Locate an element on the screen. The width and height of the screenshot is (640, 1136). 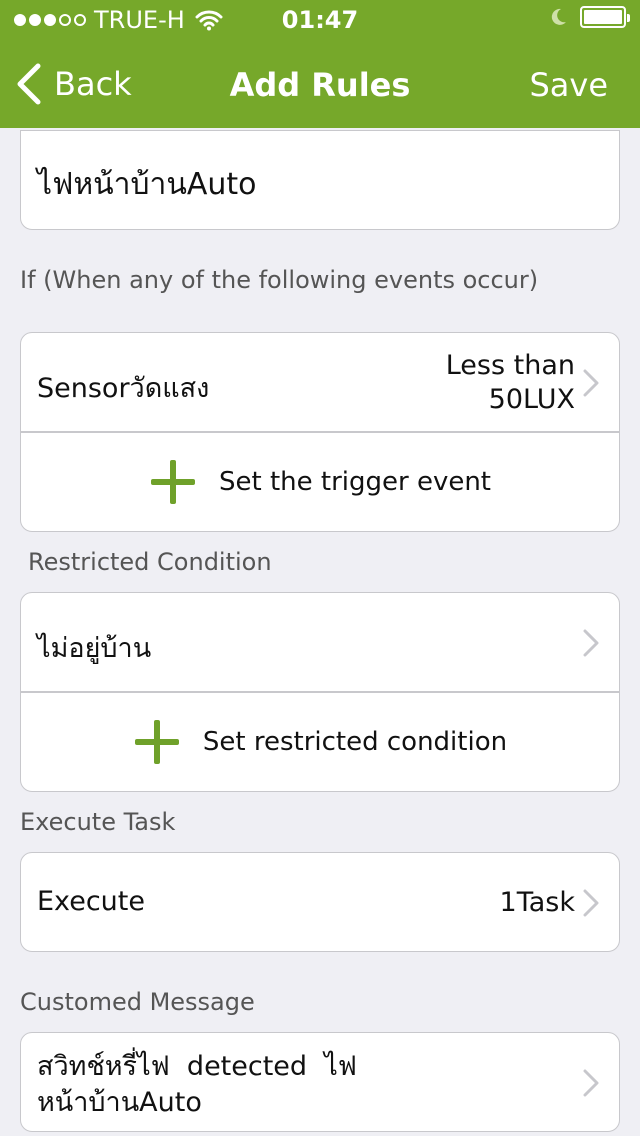
set-trigger-event-button: Set the trigger event is located at coordinates (320, 482).